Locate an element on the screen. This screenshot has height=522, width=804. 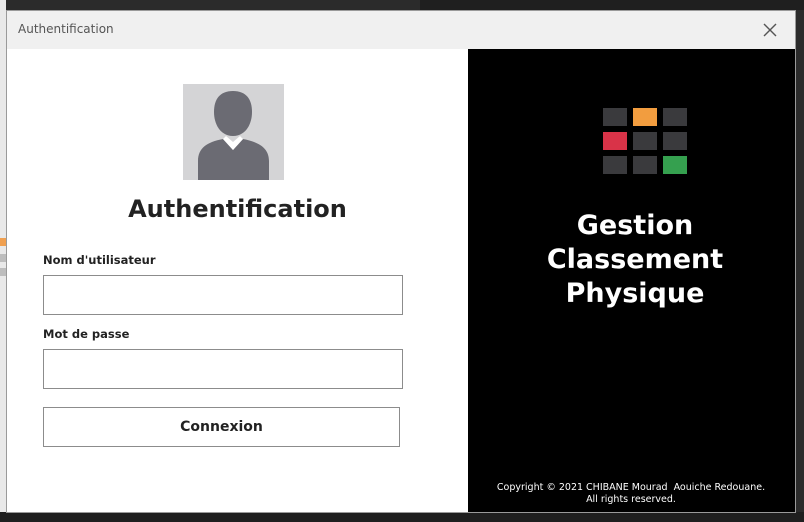
grid-logo-icon is located at coordinates (645, 141).